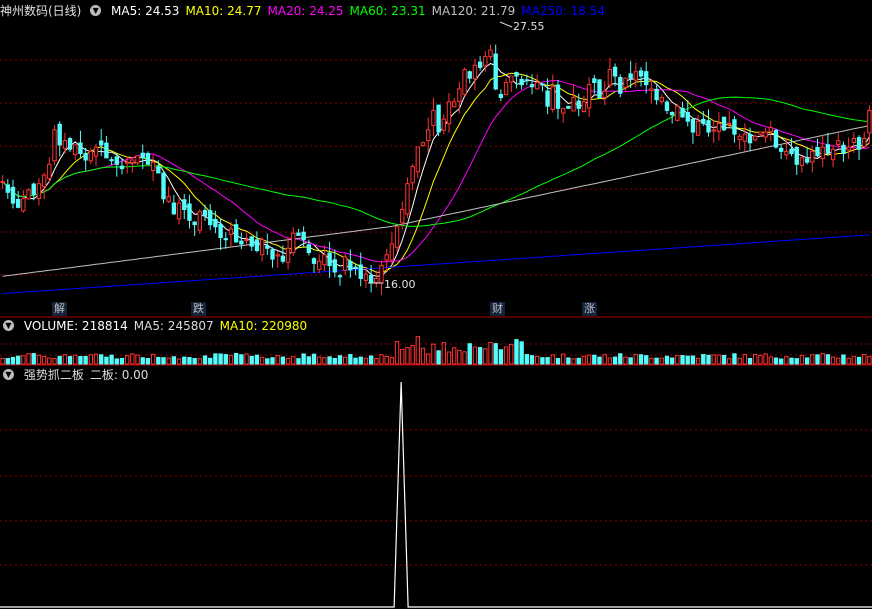 Image resolution: width=872 pixels, height=609 pixels. Describe the element at coordinates (497, 309) in the screenshot. I see `event-tag-finance: 财` at that location.